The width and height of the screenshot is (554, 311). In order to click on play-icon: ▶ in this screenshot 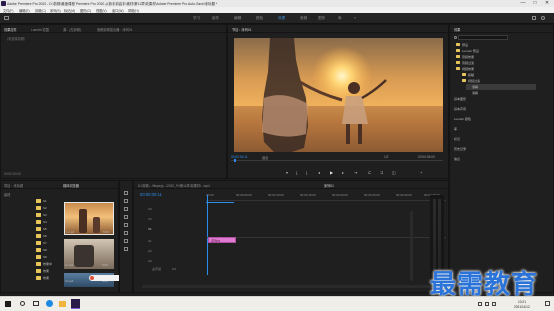, I will do `click(331, 172)`.